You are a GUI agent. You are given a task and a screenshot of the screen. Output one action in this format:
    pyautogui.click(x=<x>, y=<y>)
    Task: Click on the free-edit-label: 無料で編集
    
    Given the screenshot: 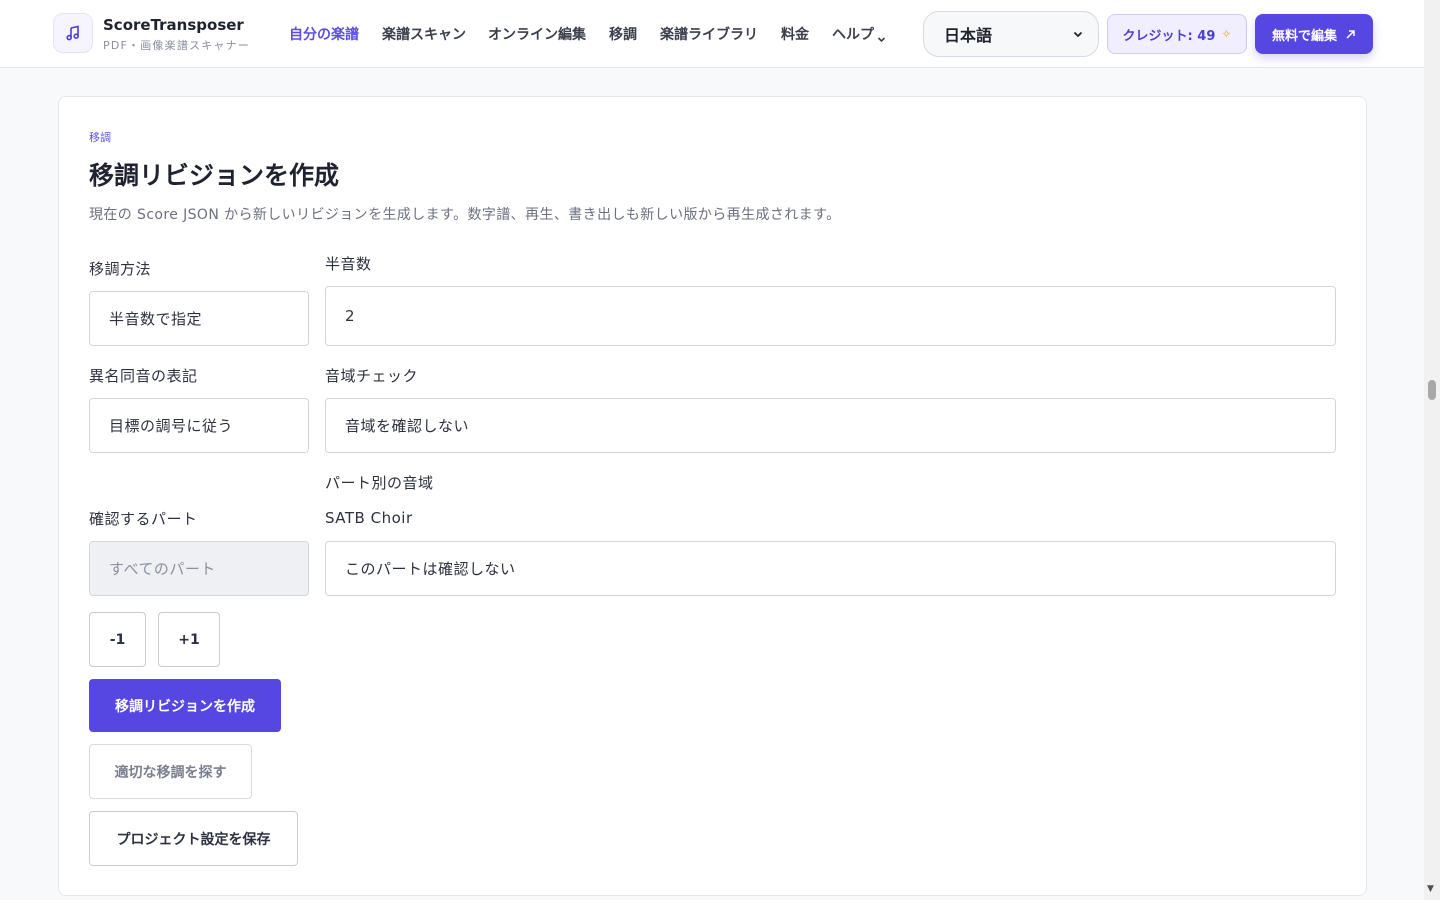 What is the action you would take?
    pyautogui.click(x=1304, y=36)
    